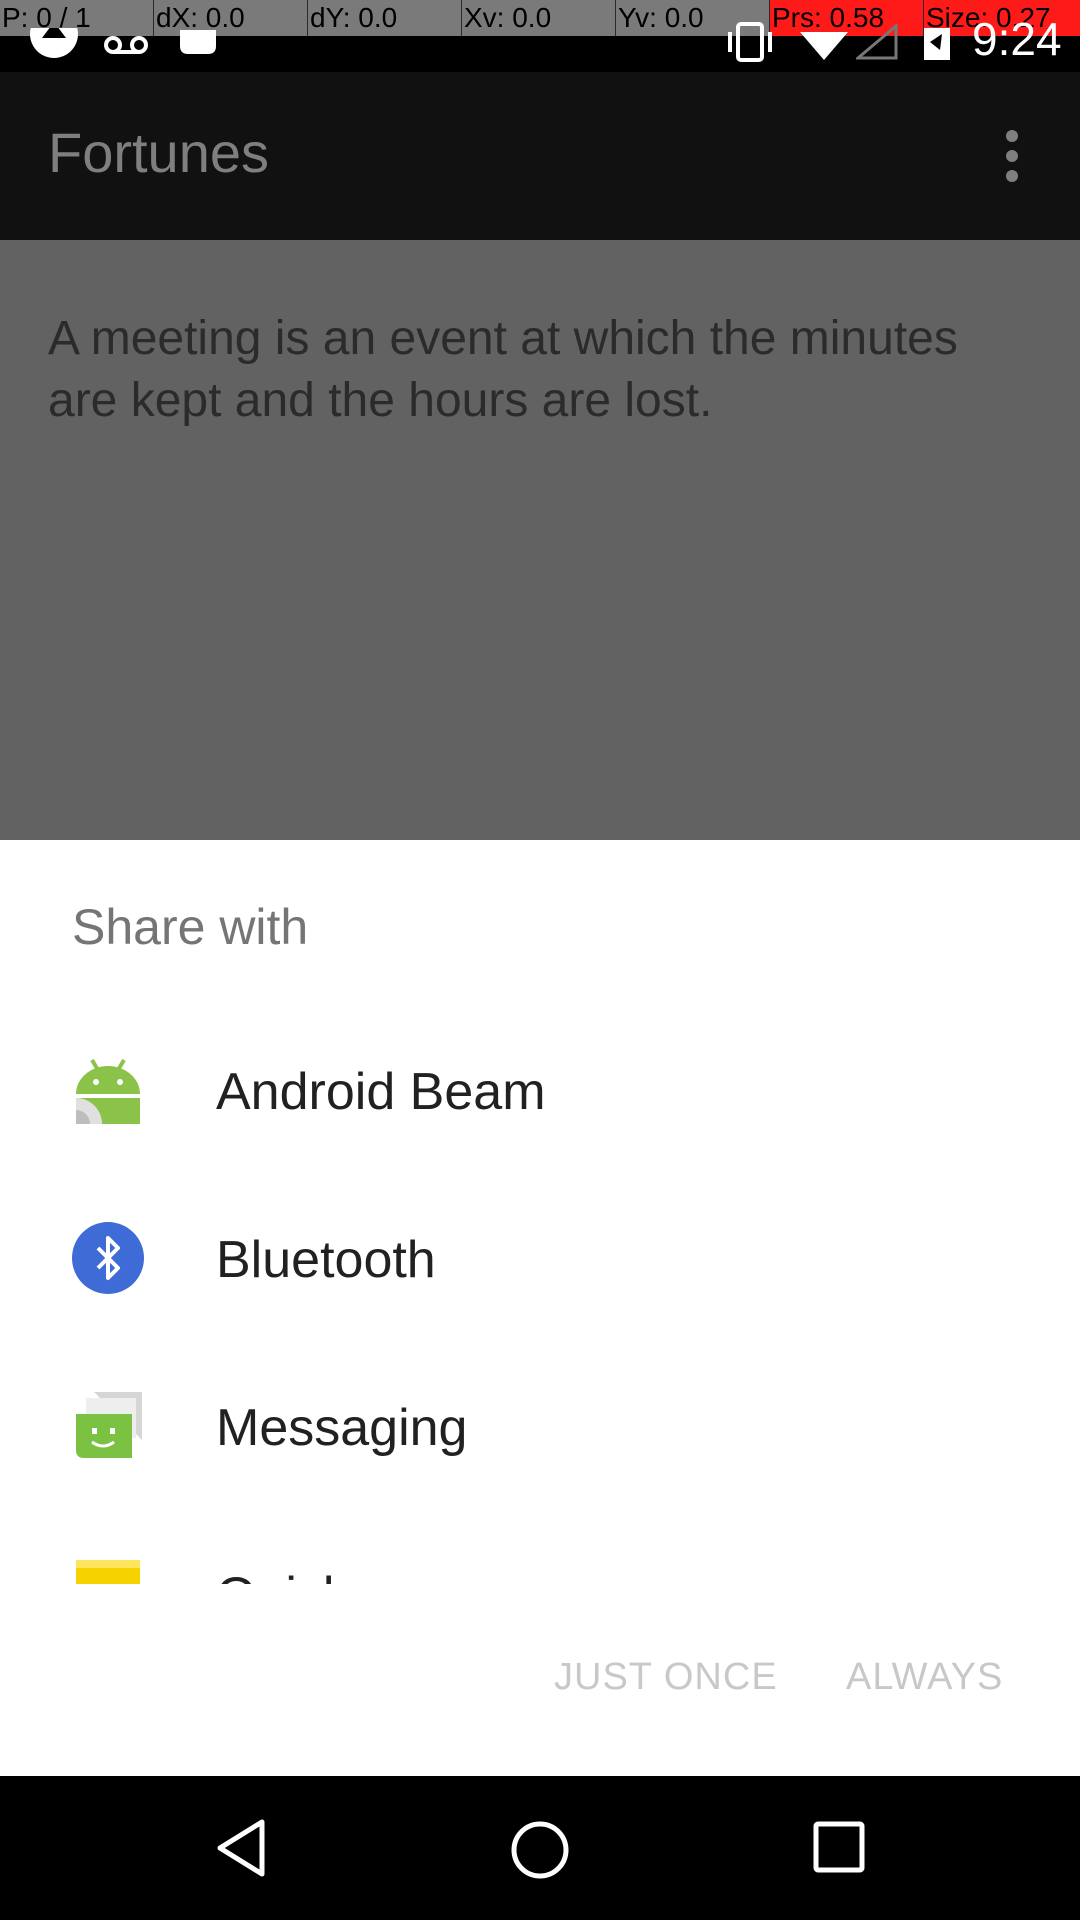 This screenshot has height=1920, width=1080. What do you see at coordinates (354, 1575) in the screenshot?
I see `share-item-label: Quickmemo` at bounding box center [354, 1575].